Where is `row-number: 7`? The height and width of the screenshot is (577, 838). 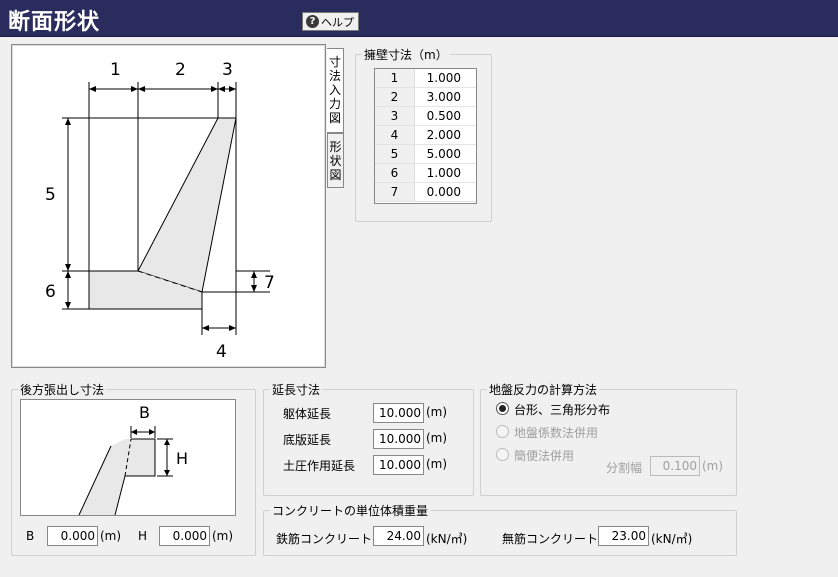
row-number: 7 is located at coordinates (395, 192).